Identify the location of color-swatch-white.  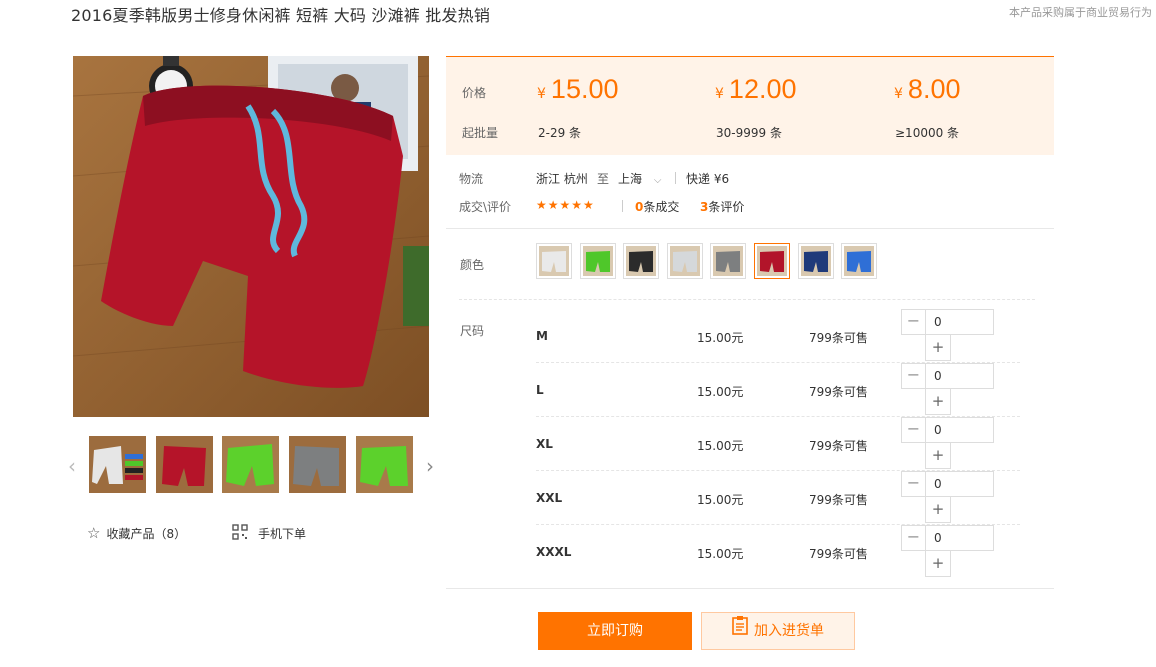
(554, 261).